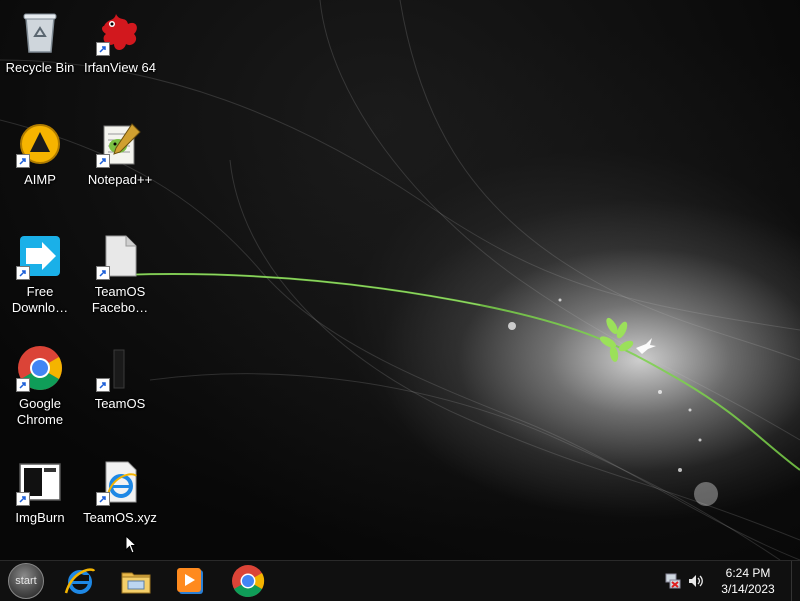 This screenshot has height=601, width=800. I want to click on chrome-icon, so click(248, 581).